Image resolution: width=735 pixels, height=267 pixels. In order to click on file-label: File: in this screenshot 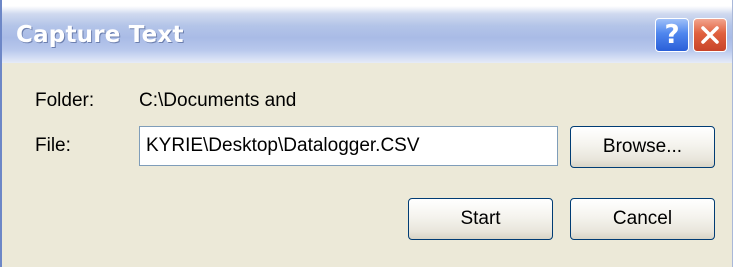, I will do `click(53, 145)`.